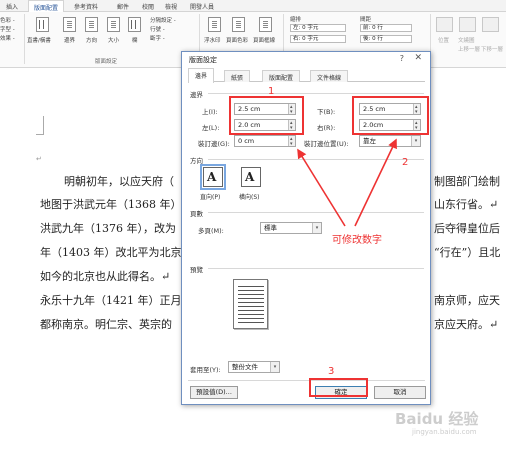 The height and width of the screenshot is (449, 506). I want to click on bottom-margin-spinner-icon, so click(416, 109).